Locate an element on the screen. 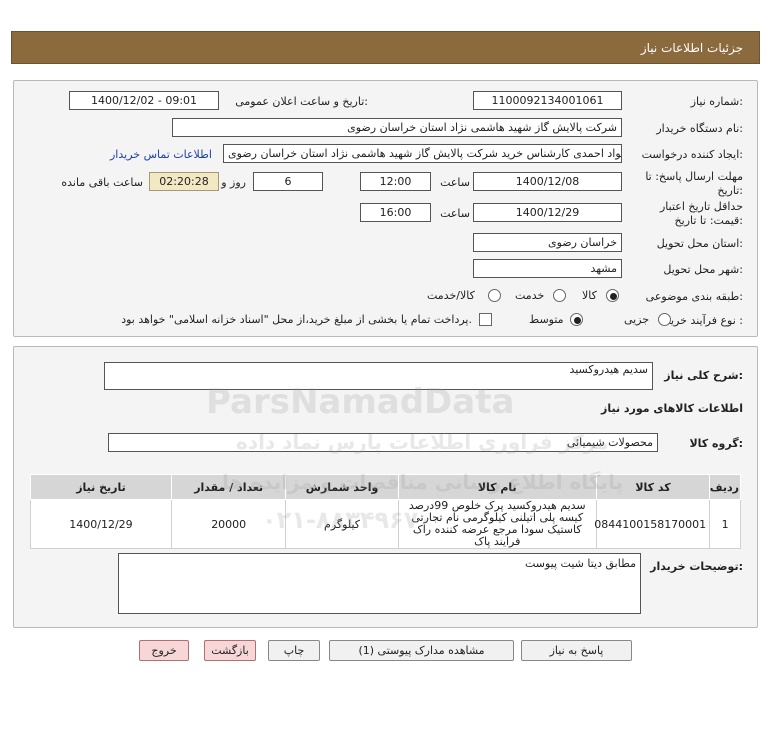 Image resolution: width=770 pixels, height=745 pixels. process-option-minor: جزیی is located at coordinates (637, 319).